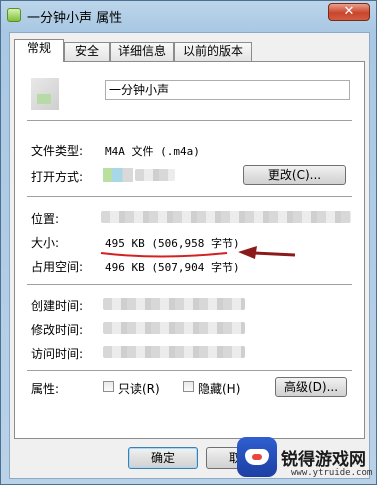 The image size is (377, 485). I want to click on arrow-head-icon, so click(247, 252).